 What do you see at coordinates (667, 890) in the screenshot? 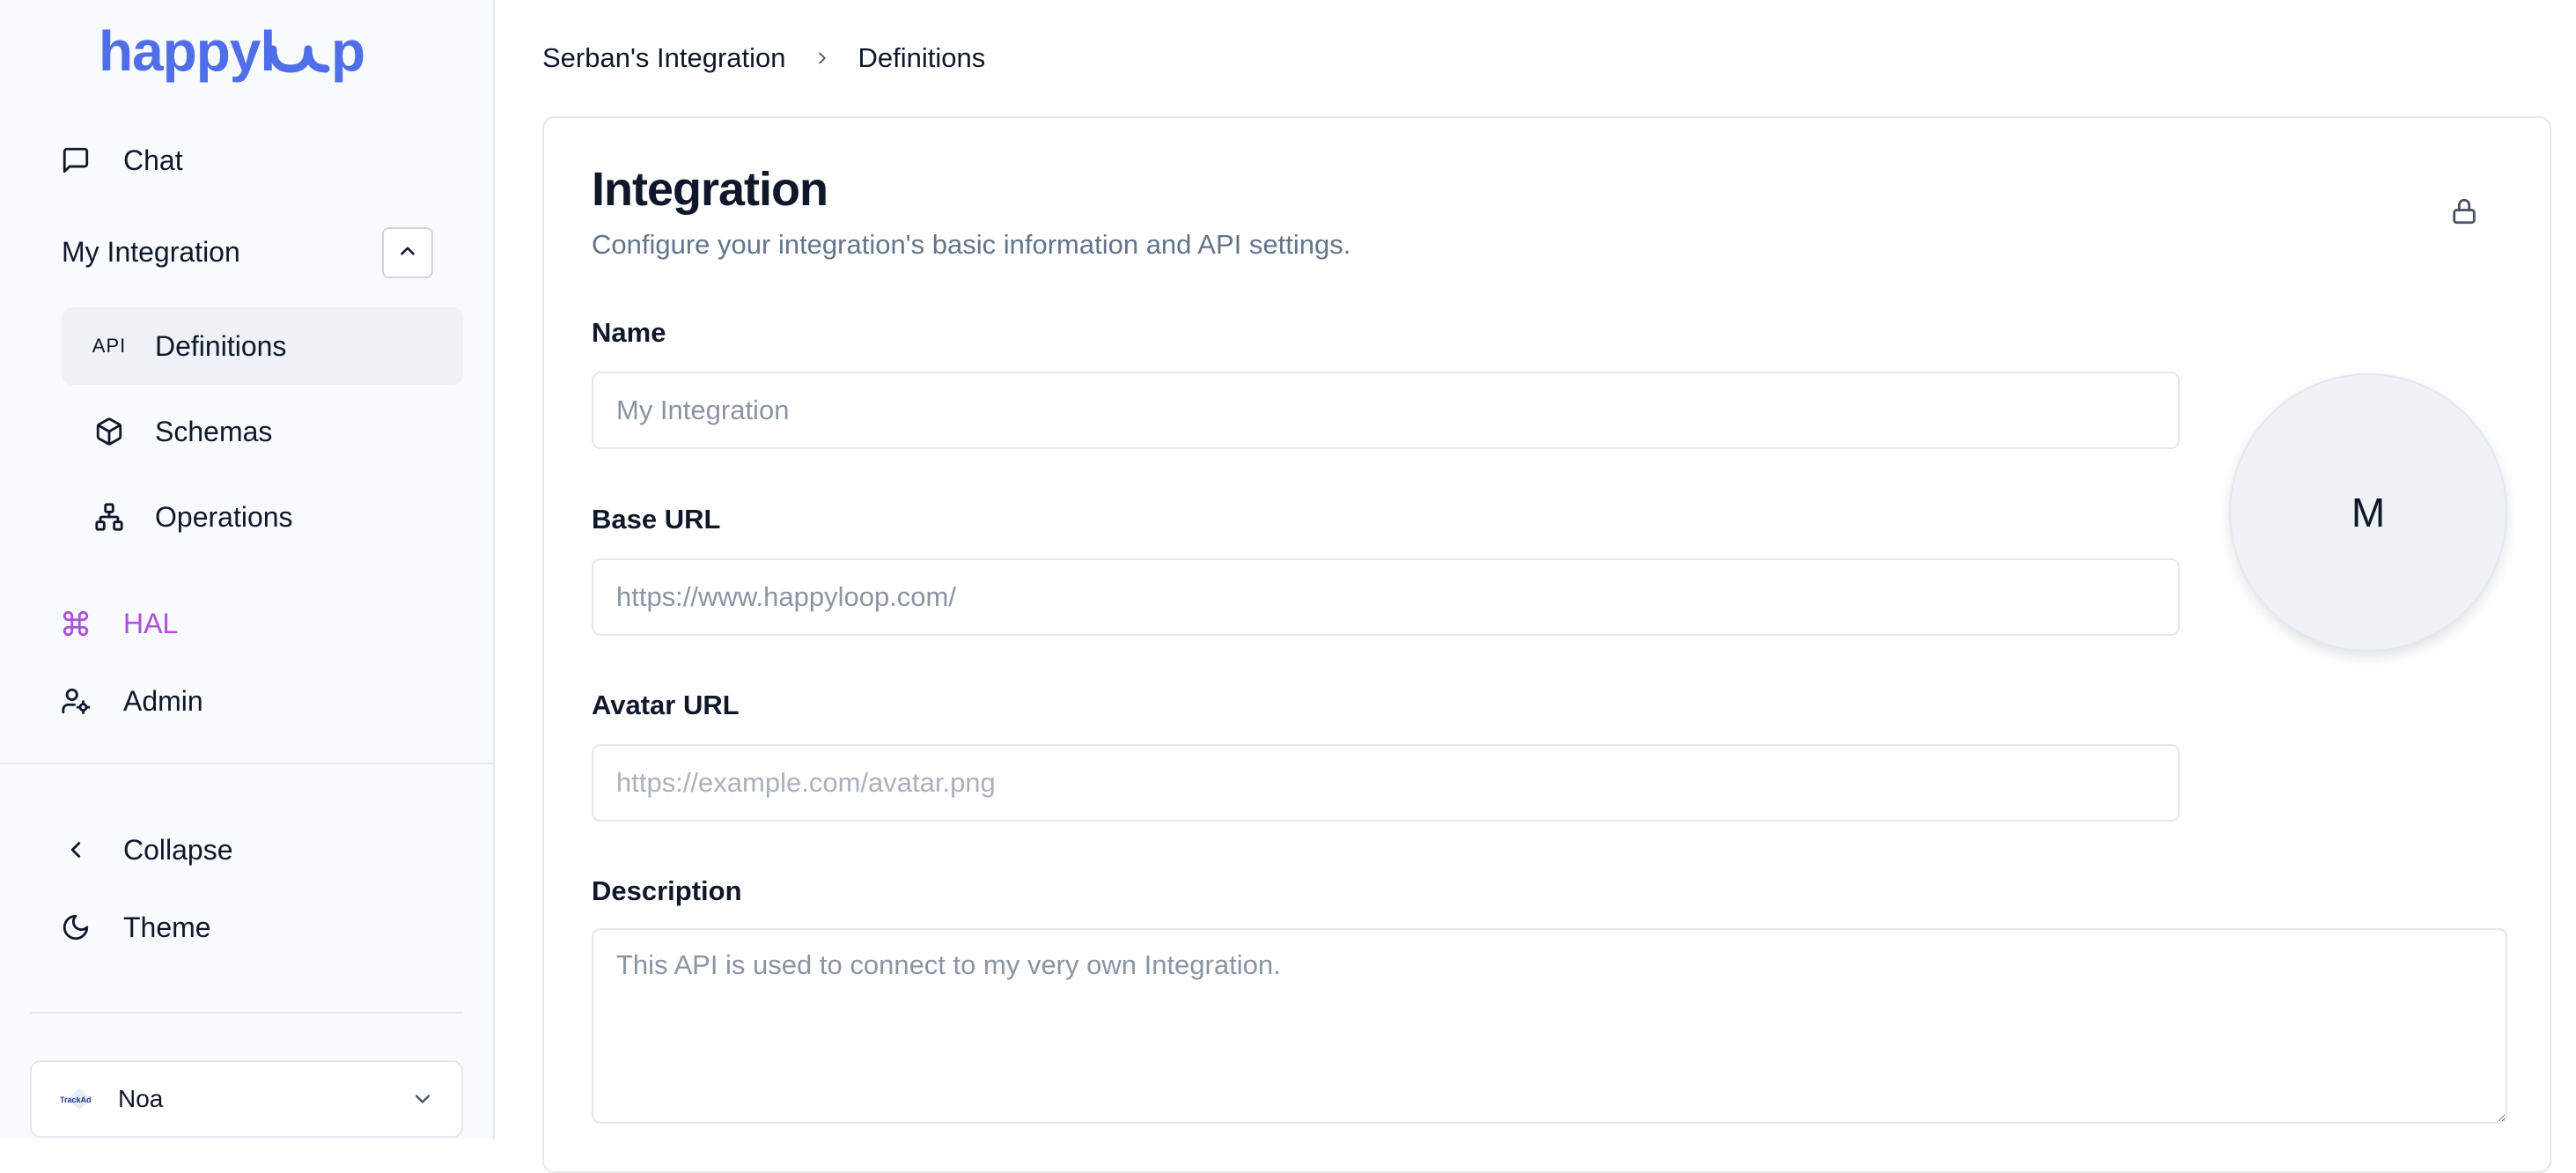
I see `description-label: Description` at bounding box center [667, 890].